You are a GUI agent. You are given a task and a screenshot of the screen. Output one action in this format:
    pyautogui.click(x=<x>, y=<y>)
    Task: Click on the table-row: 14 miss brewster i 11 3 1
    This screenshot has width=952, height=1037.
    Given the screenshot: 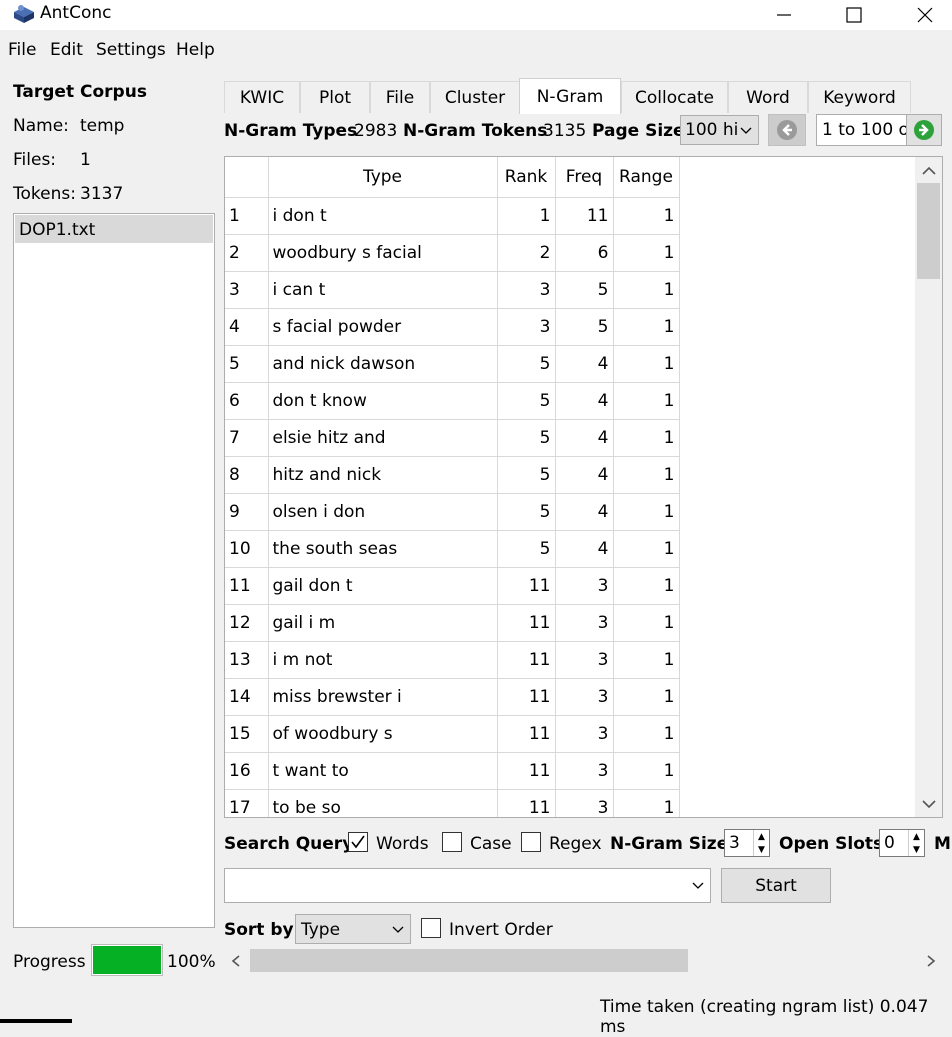 What is the action you would take?
    pyautogui.click(x=452, y=696)
    